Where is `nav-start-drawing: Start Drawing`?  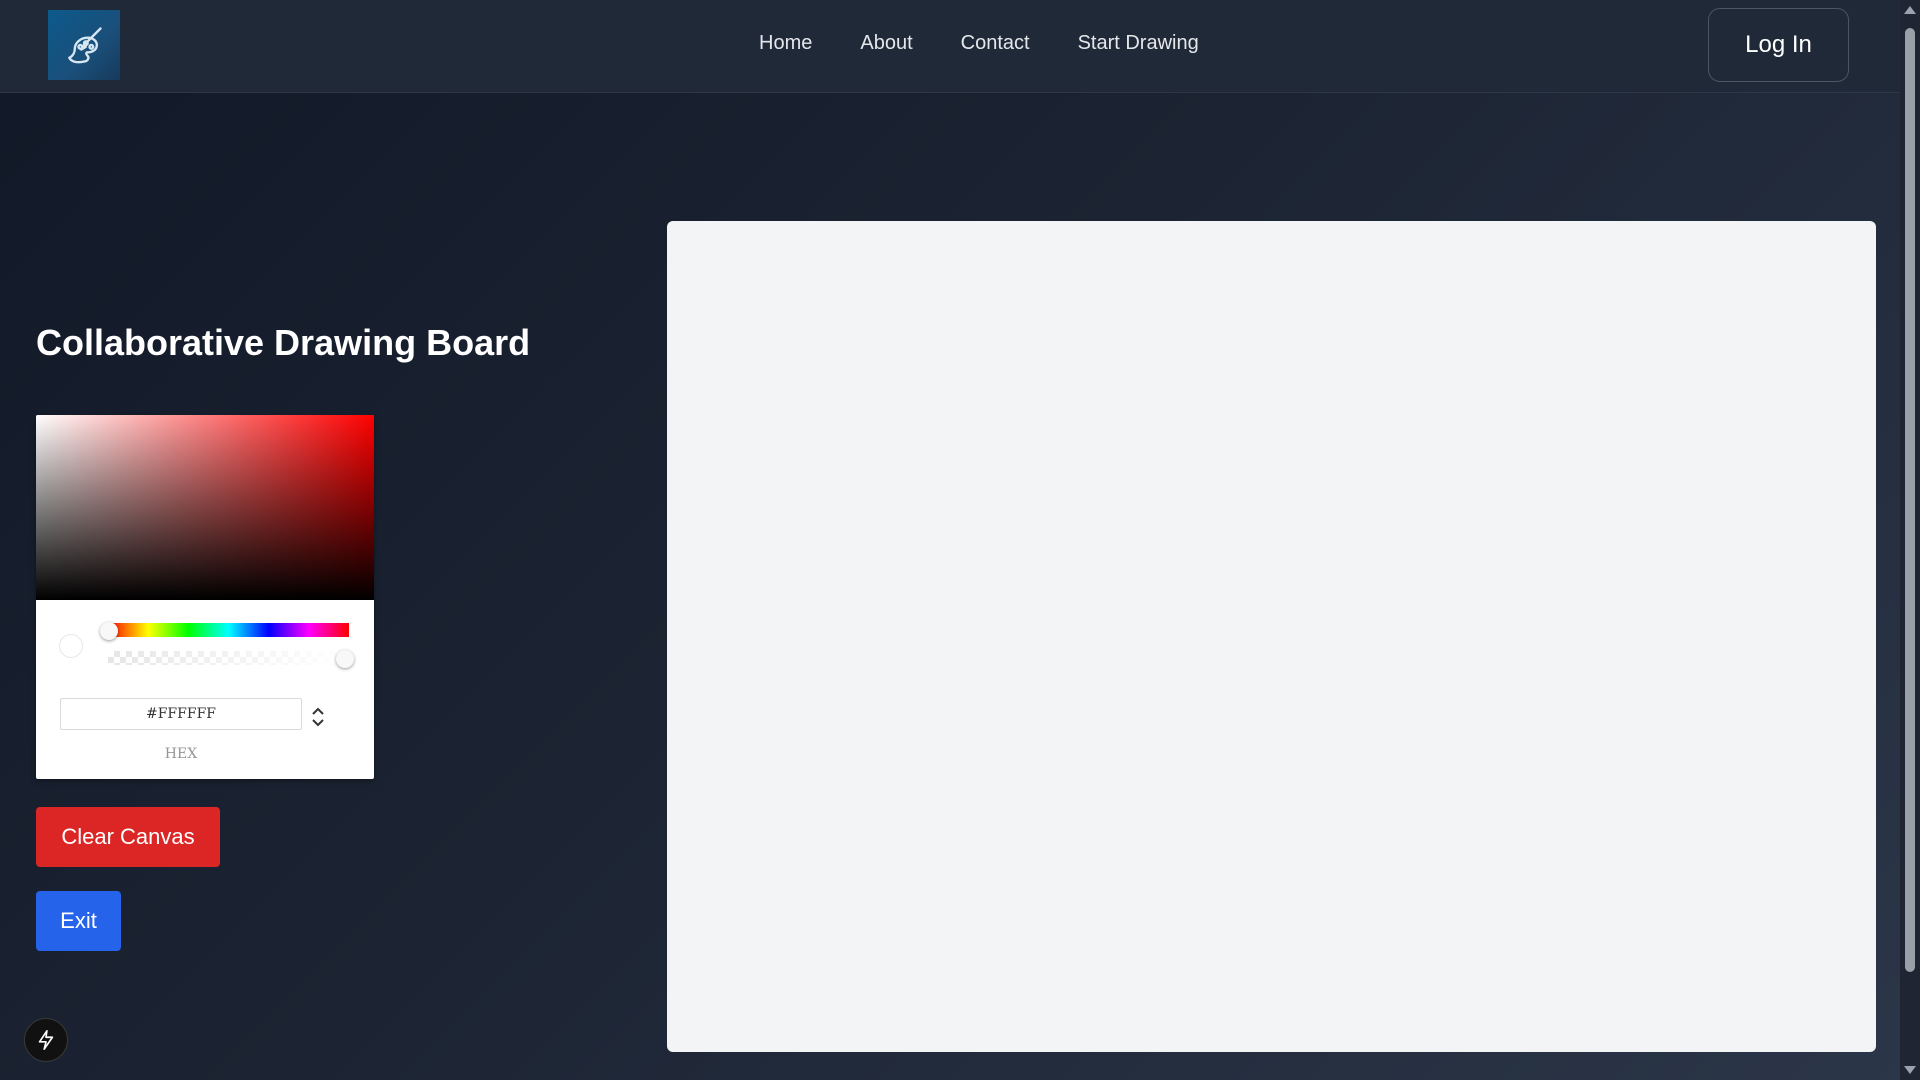
nav-start-drawing: Start Drawing is located at coordinates (1138, 43).